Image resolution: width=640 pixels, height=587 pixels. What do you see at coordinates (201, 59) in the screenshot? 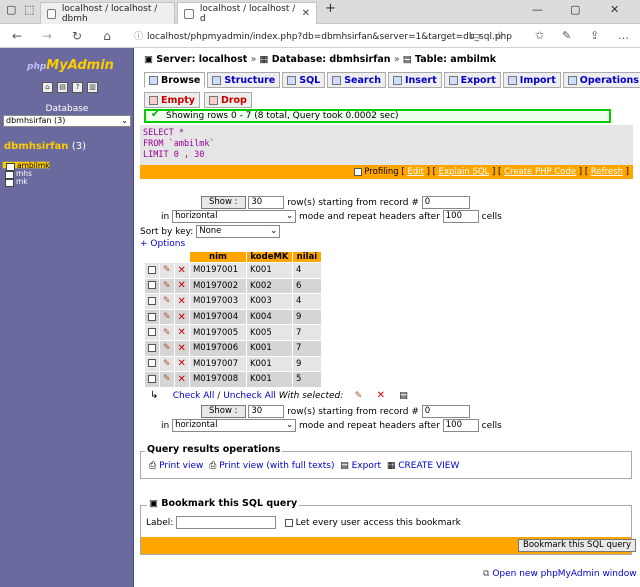
I see `breadcrumb-server: Server: localhost` at bounding box center [201, 59].